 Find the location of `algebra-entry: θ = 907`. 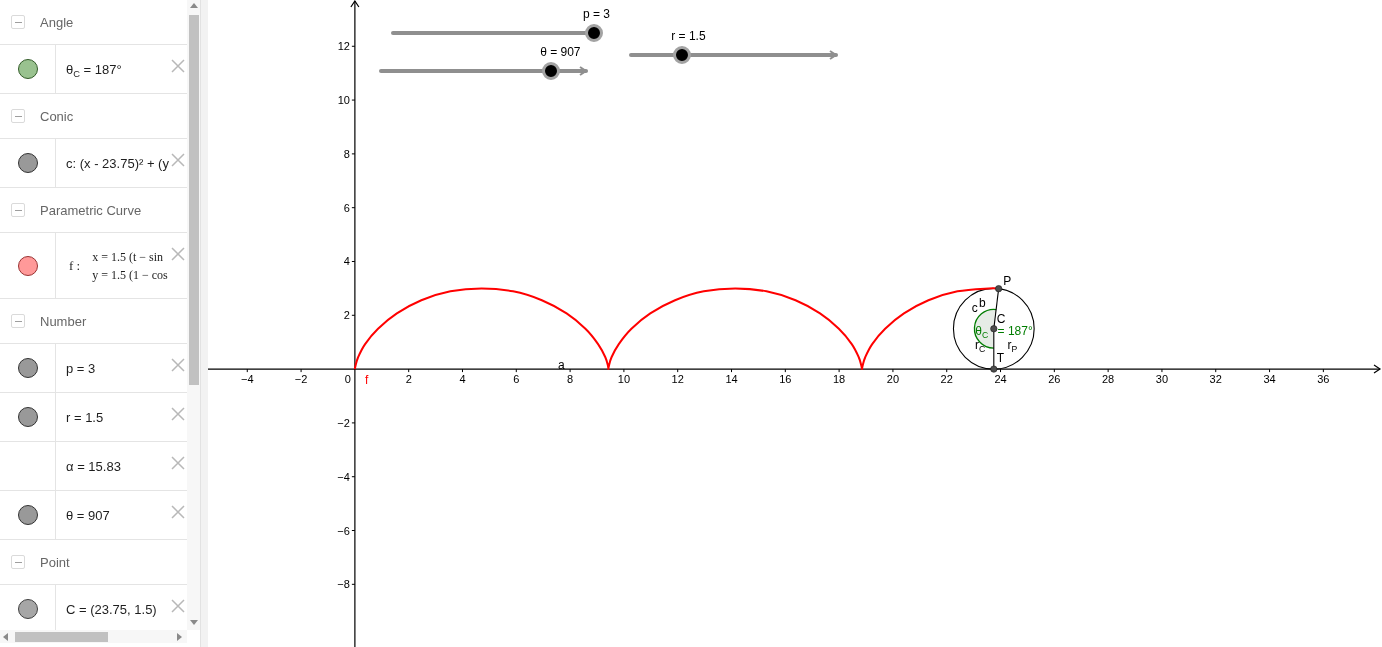

algebra-entry: θ = 907 is located at coordinates (88, 515).